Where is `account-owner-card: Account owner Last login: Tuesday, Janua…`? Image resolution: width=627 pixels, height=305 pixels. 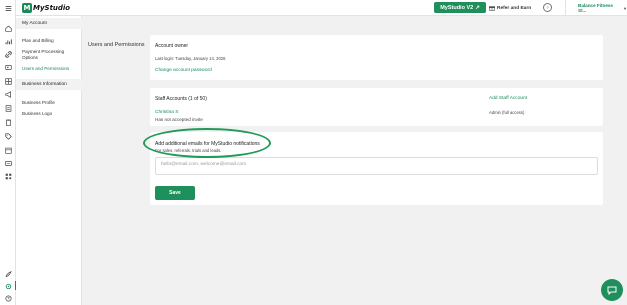 account-owner-card: Account owner Last login: Tuesday, Janua… is located at coordinates (376, 57).